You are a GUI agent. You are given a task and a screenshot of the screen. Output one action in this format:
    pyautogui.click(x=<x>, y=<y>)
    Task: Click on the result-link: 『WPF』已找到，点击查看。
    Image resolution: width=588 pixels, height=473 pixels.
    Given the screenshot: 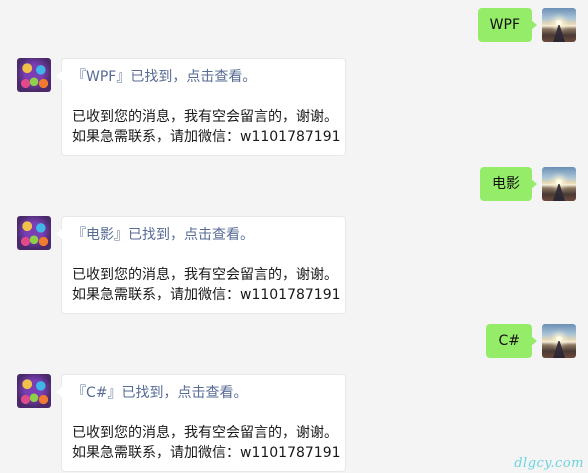 What is the action you would take?
    pyautogui.click(x=203, y=77)
    